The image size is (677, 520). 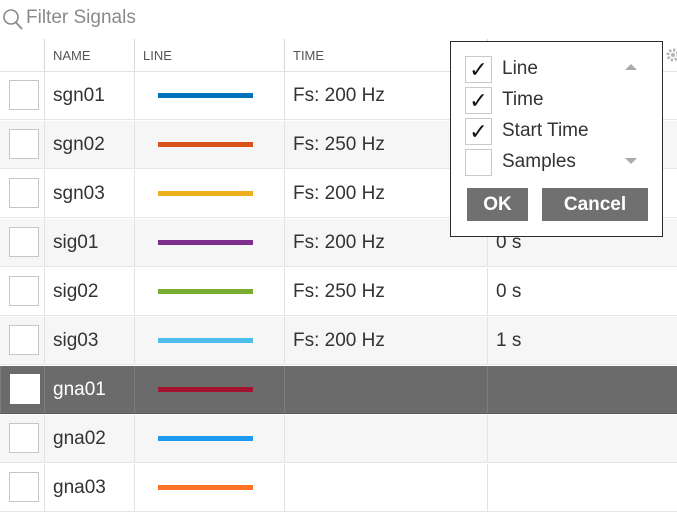 What do you see at coordinates (631, 67) in the screenshot?
I see `scroll-up-arrow-icon` at bounding box center [631, 67].